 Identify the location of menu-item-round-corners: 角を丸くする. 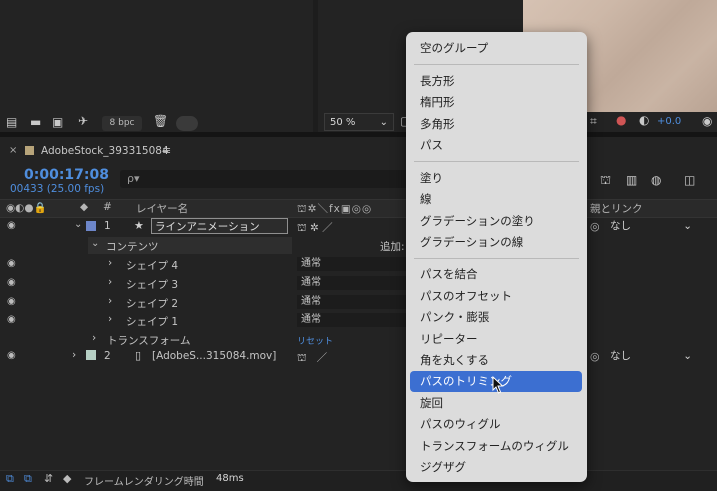
(454, 360).